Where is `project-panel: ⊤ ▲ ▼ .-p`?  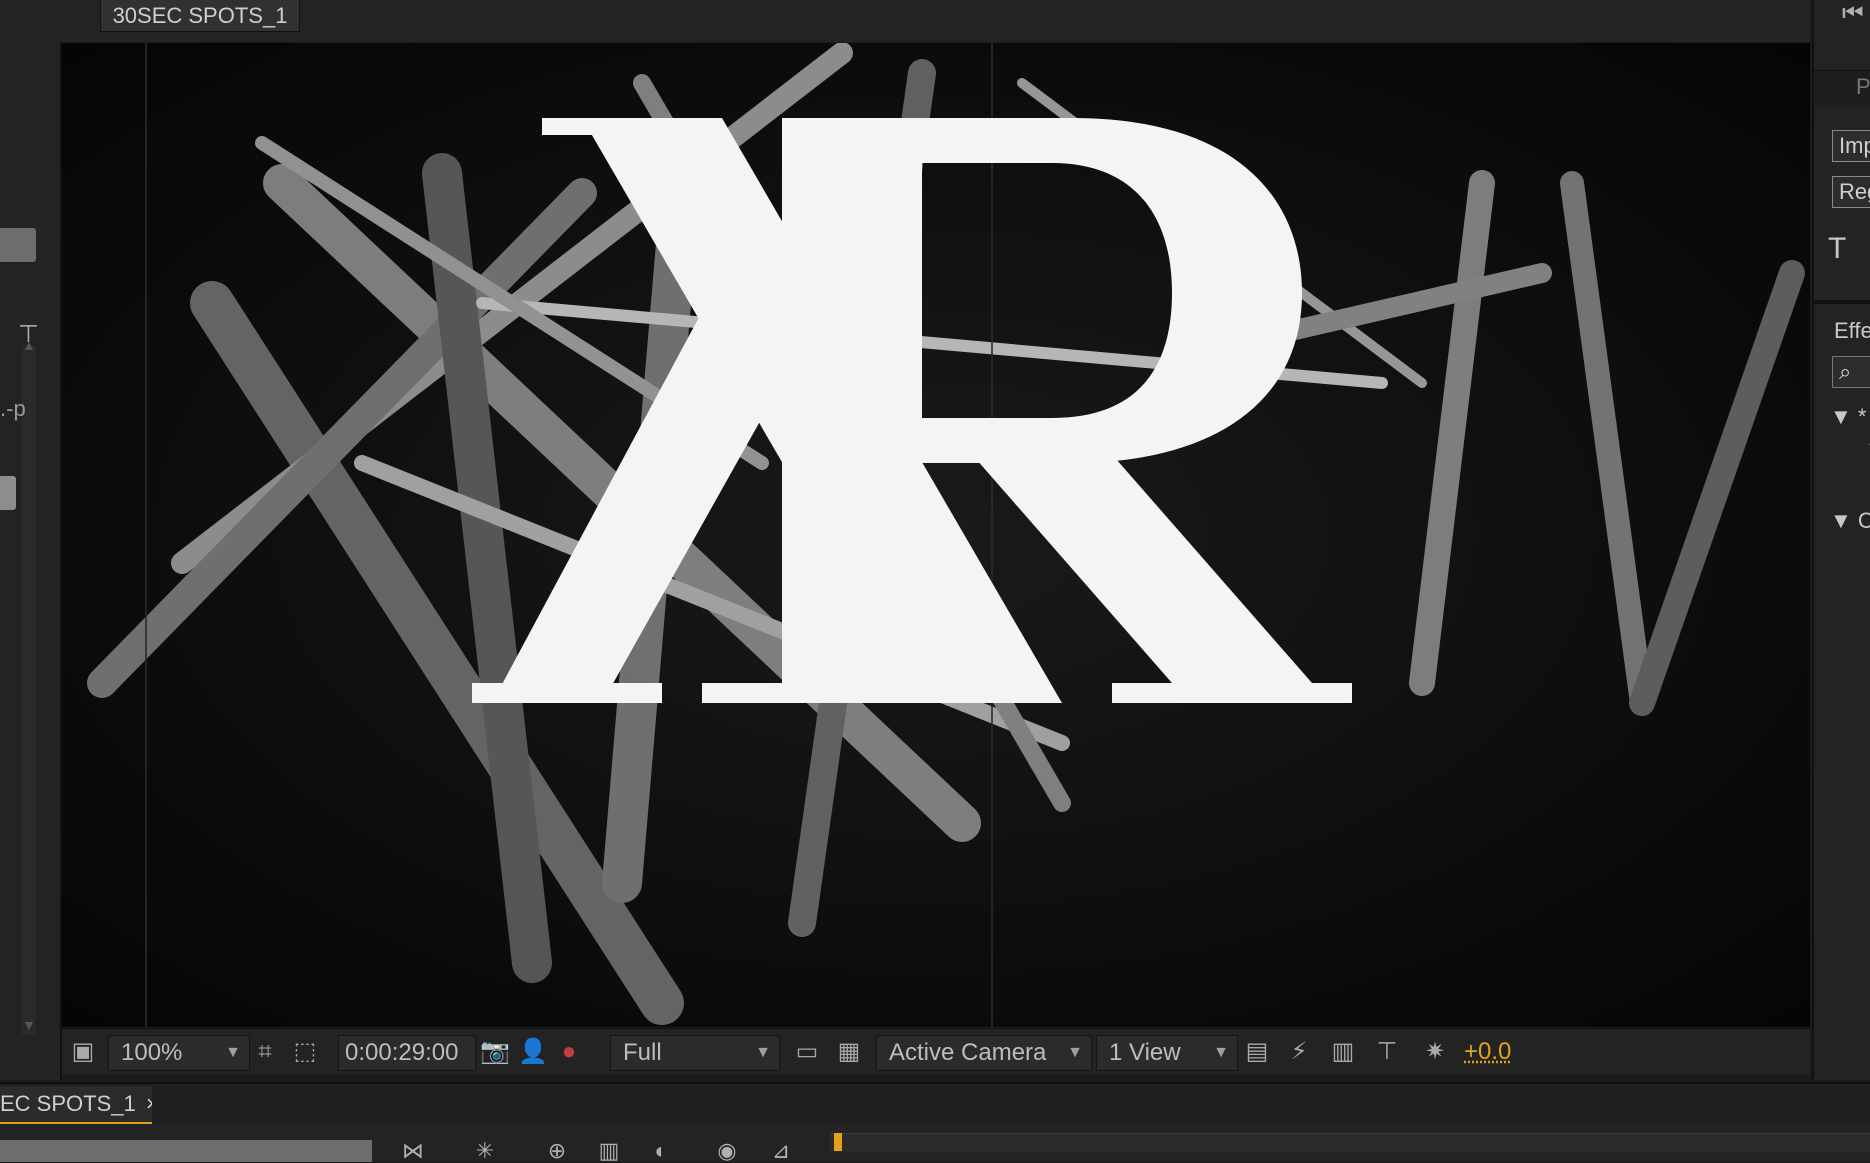 project-panel: ⊤ ▲ ▼ .-p is located at coordinates (31, 540).